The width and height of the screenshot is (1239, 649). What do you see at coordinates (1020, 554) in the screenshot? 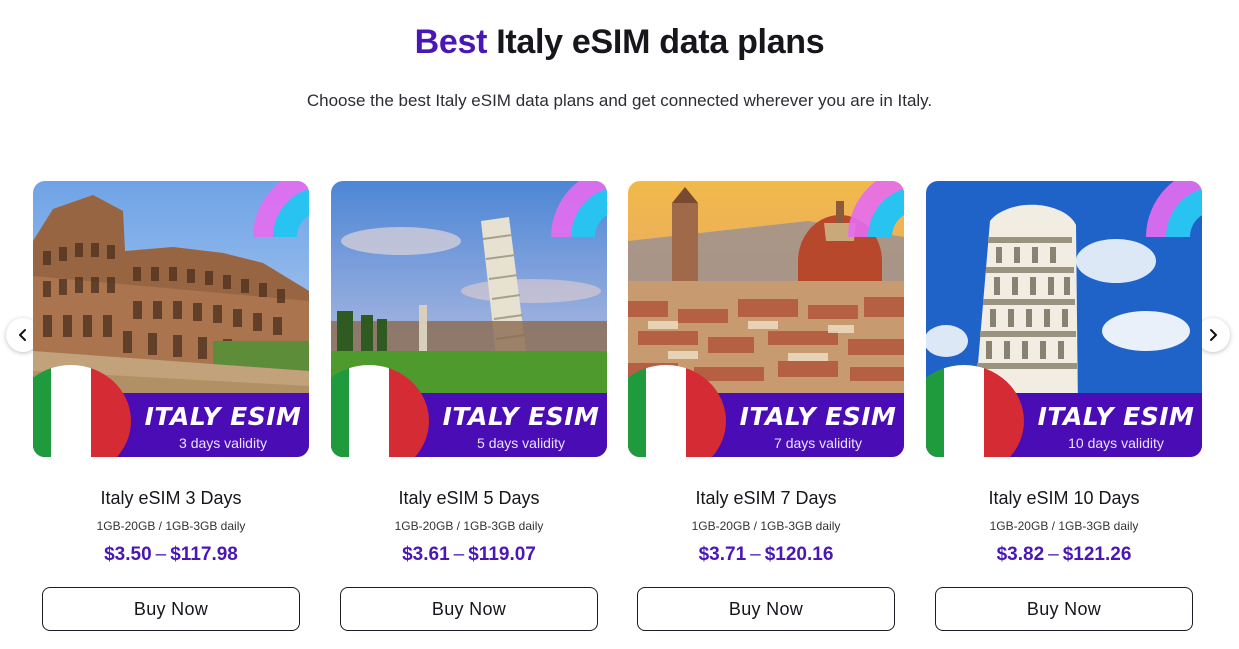
I see `price-min: $3.82` at bounding box center [1020, 554].